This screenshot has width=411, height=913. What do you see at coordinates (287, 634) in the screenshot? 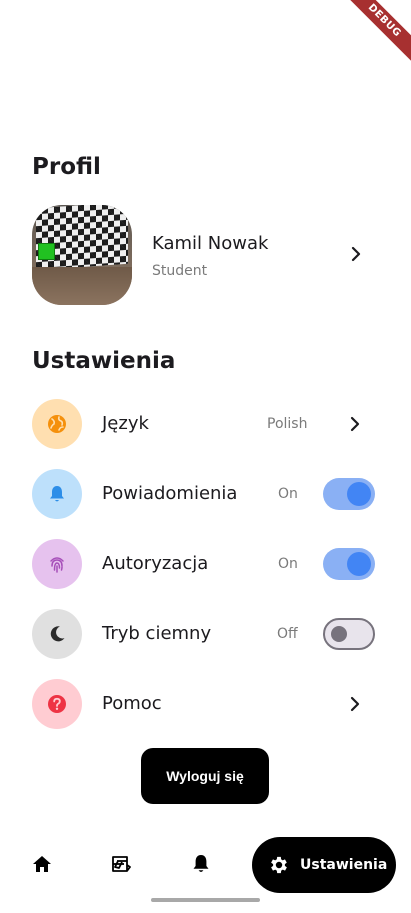
I see `setting-value-dark-mode: Off` at bounding box center [287, 634].